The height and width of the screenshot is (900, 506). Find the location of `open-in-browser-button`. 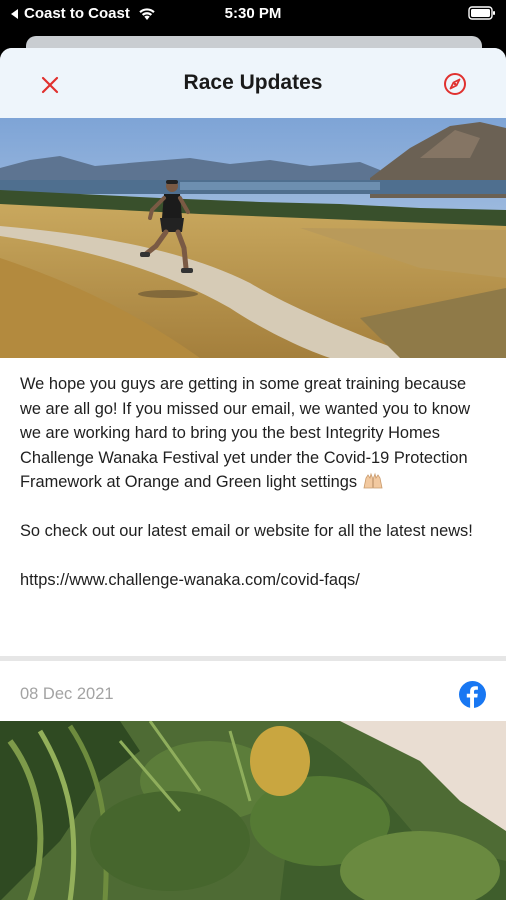

open-in-browser-button is located at coordinates (455, 84).